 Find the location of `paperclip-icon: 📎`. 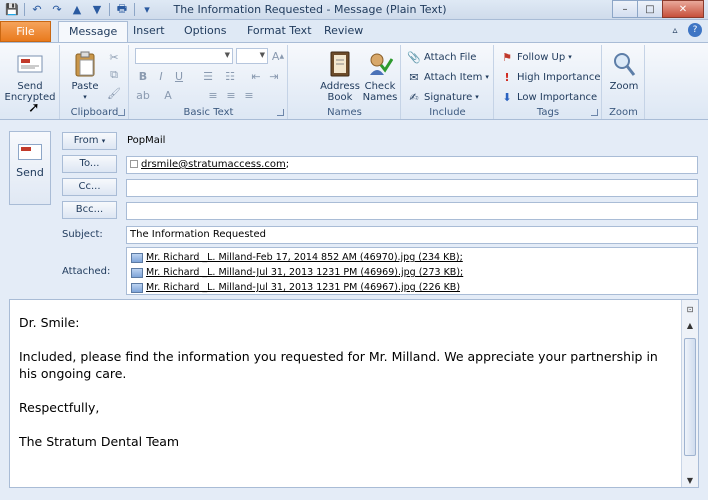

paperclip-icon: 📎 is located at coordinates (414, 57).